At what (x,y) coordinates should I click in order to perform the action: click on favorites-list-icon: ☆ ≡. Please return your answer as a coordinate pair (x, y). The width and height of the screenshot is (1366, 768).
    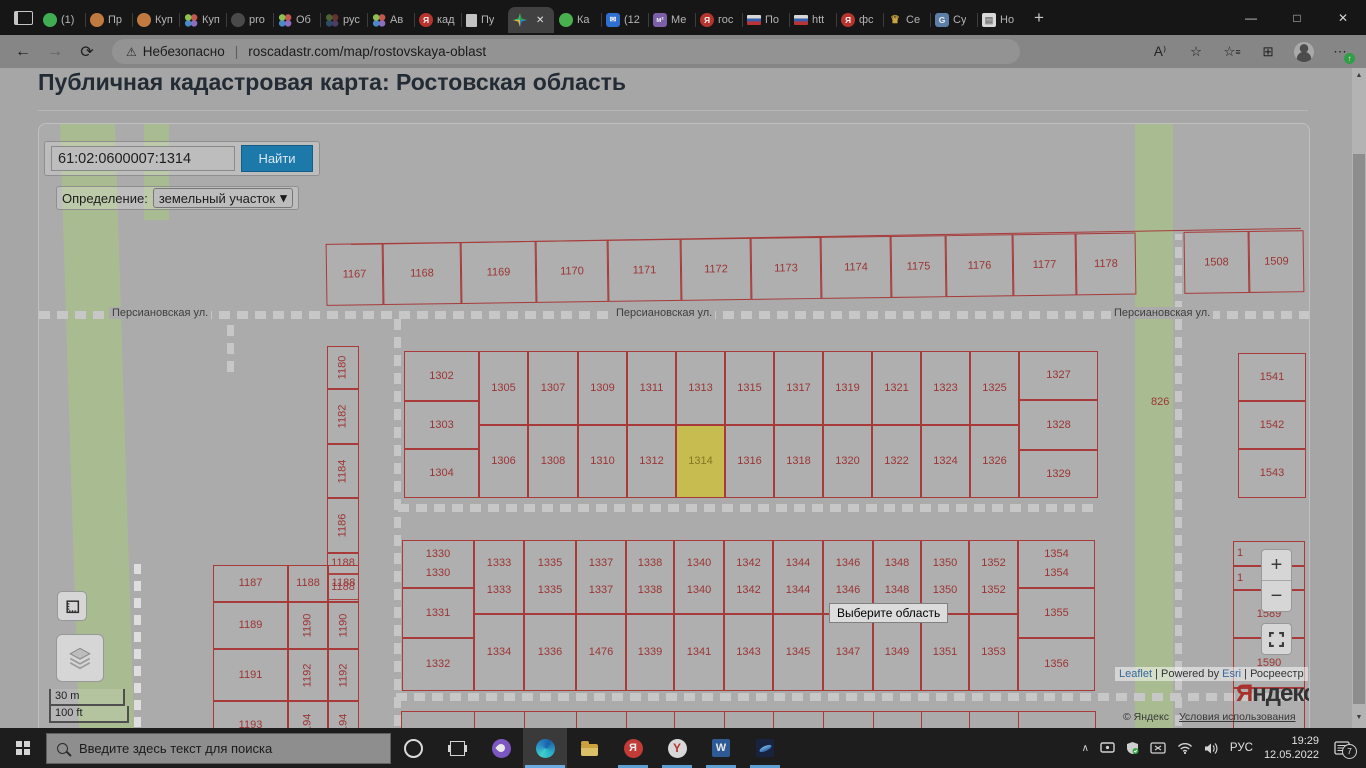
    Looking at the image, I should click on (1232, 52).